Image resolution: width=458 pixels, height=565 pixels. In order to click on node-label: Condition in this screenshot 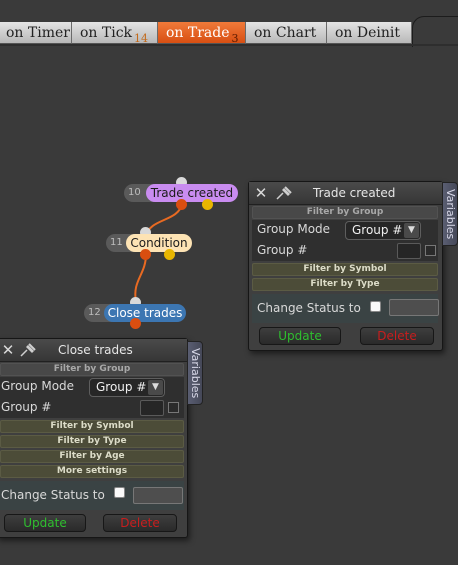, I will do `click(159, 243)`.